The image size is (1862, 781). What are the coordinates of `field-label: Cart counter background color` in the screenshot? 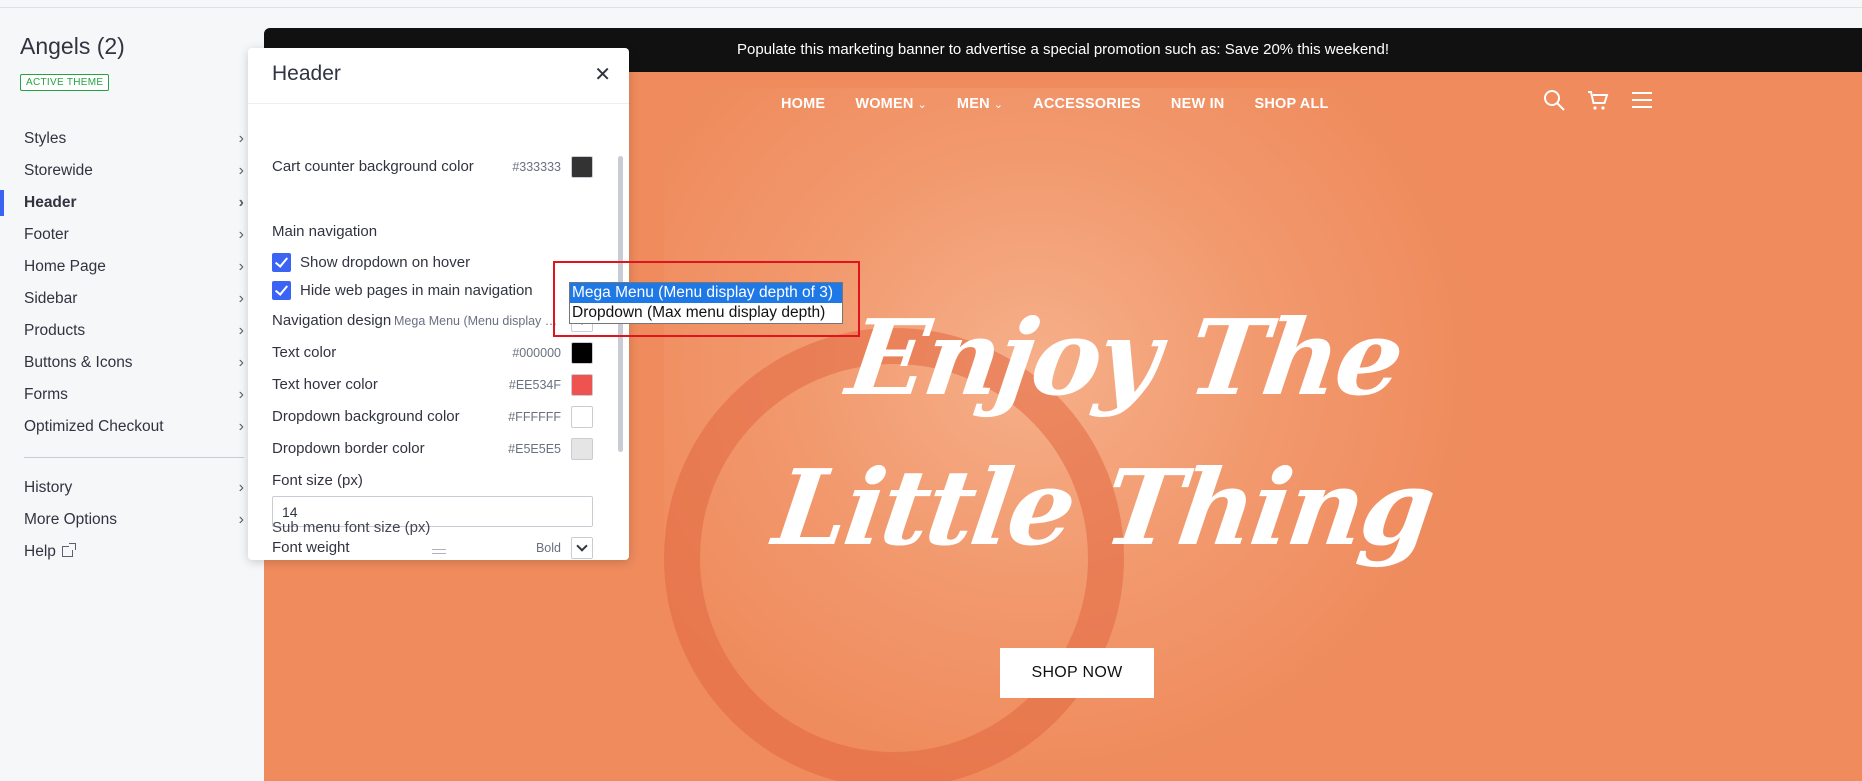 It's located at (373, 166).